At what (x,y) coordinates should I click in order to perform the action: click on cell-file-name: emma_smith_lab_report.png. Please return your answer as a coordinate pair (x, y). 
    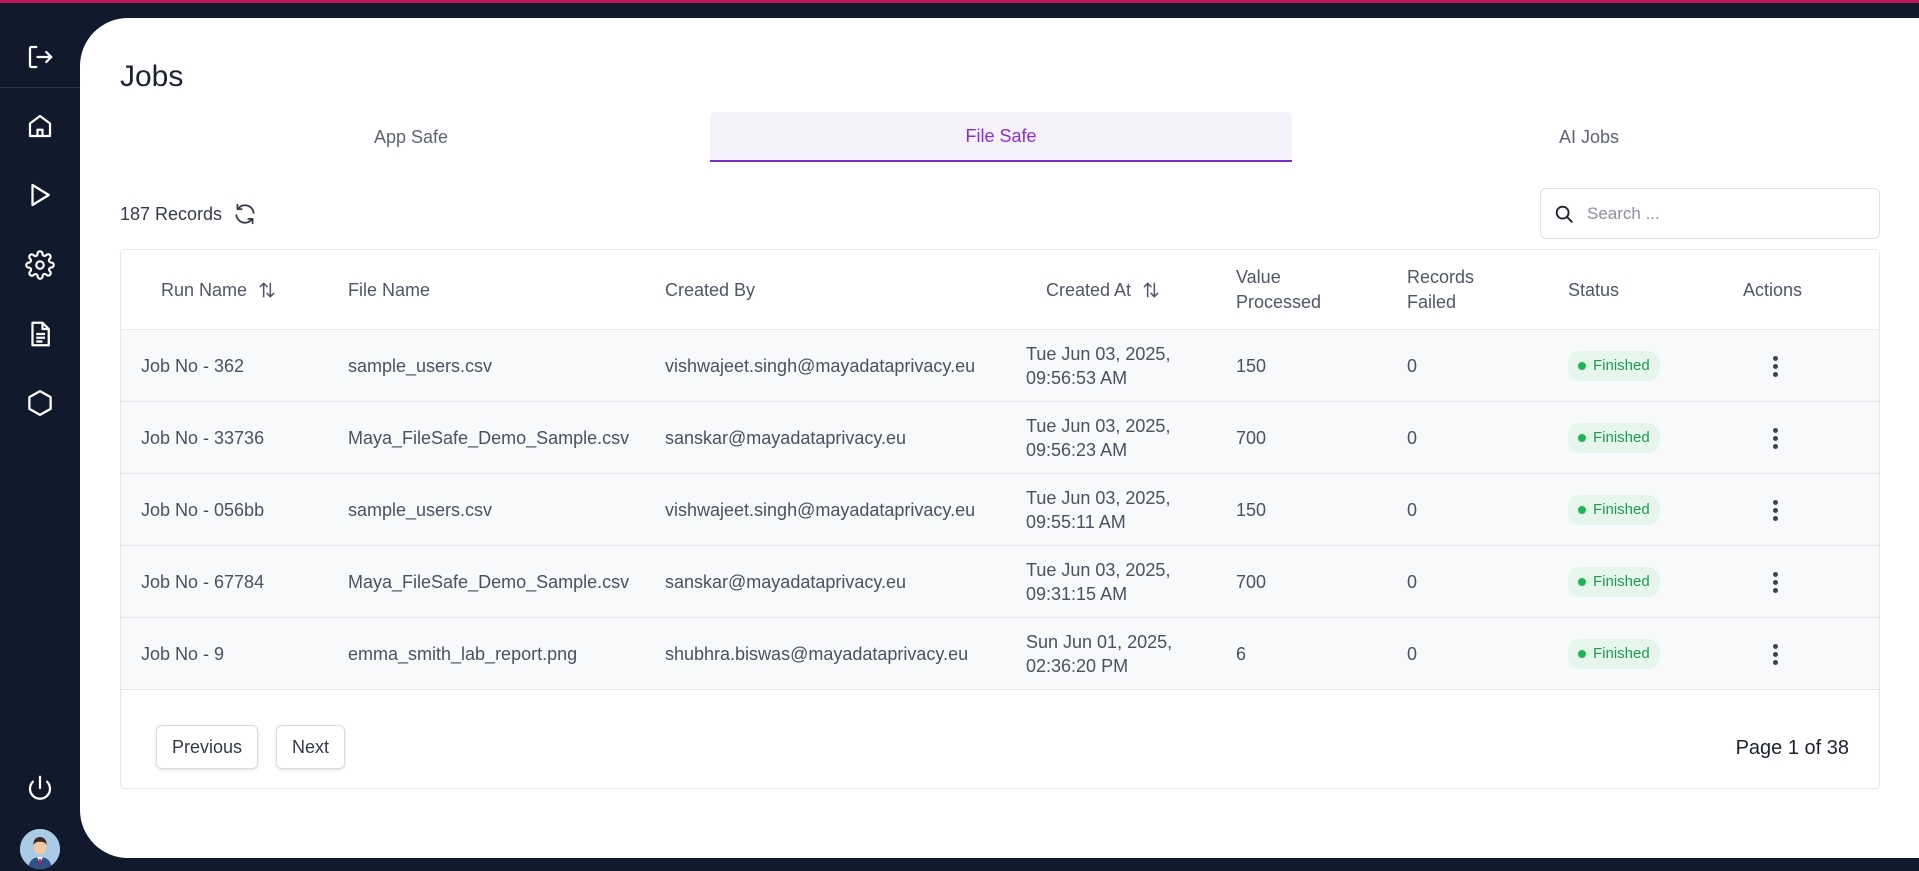
    Looking at the image, I should click on (463, 654).